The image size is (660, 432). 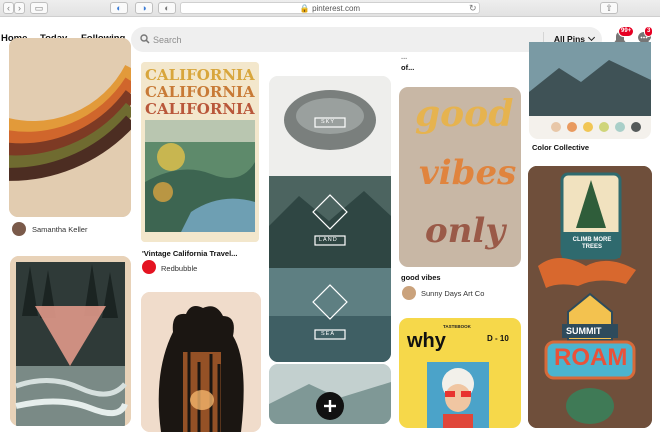 What do you see at coordinates (458, 395) in the screenshot?
I see `magazine-portrait` at bounding box center [458, 395].